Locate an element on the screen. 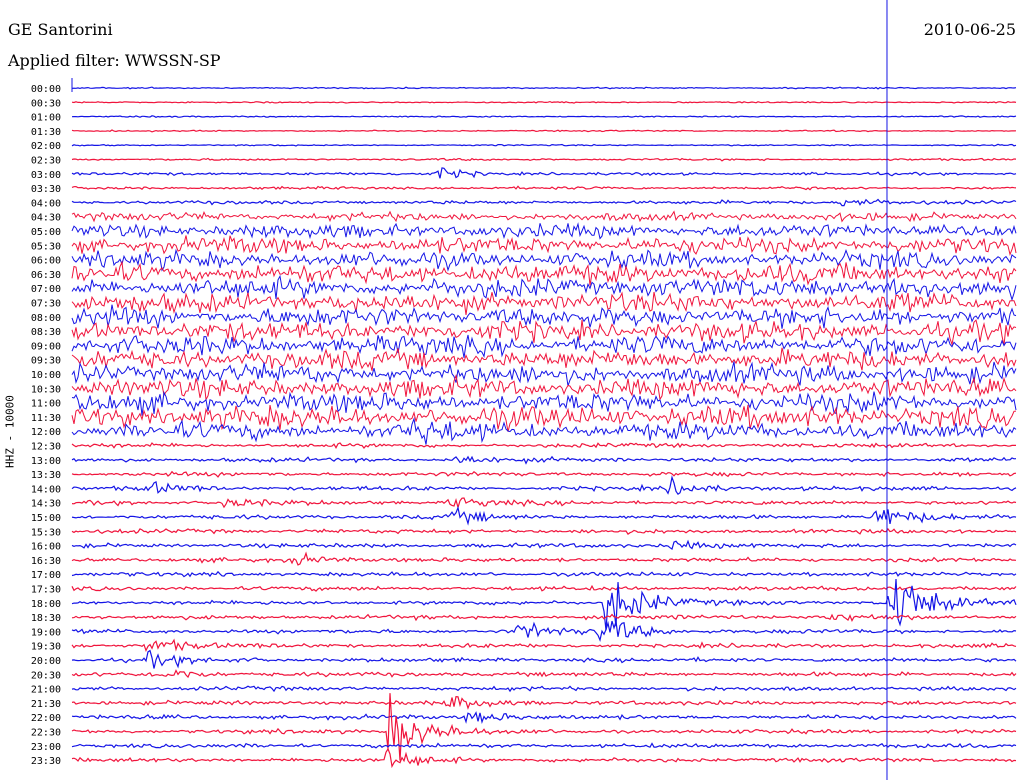  tick-label: 00:00 is located at coordinates (46, 89).